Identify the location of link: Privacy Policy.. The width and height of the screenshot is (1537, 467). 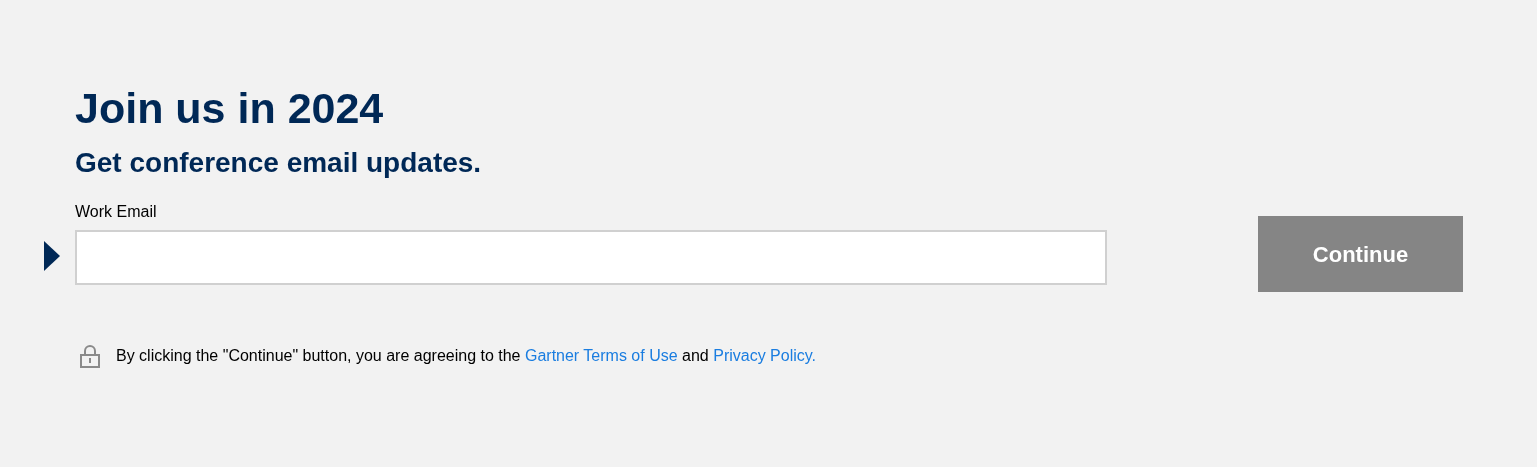
(765, 355).